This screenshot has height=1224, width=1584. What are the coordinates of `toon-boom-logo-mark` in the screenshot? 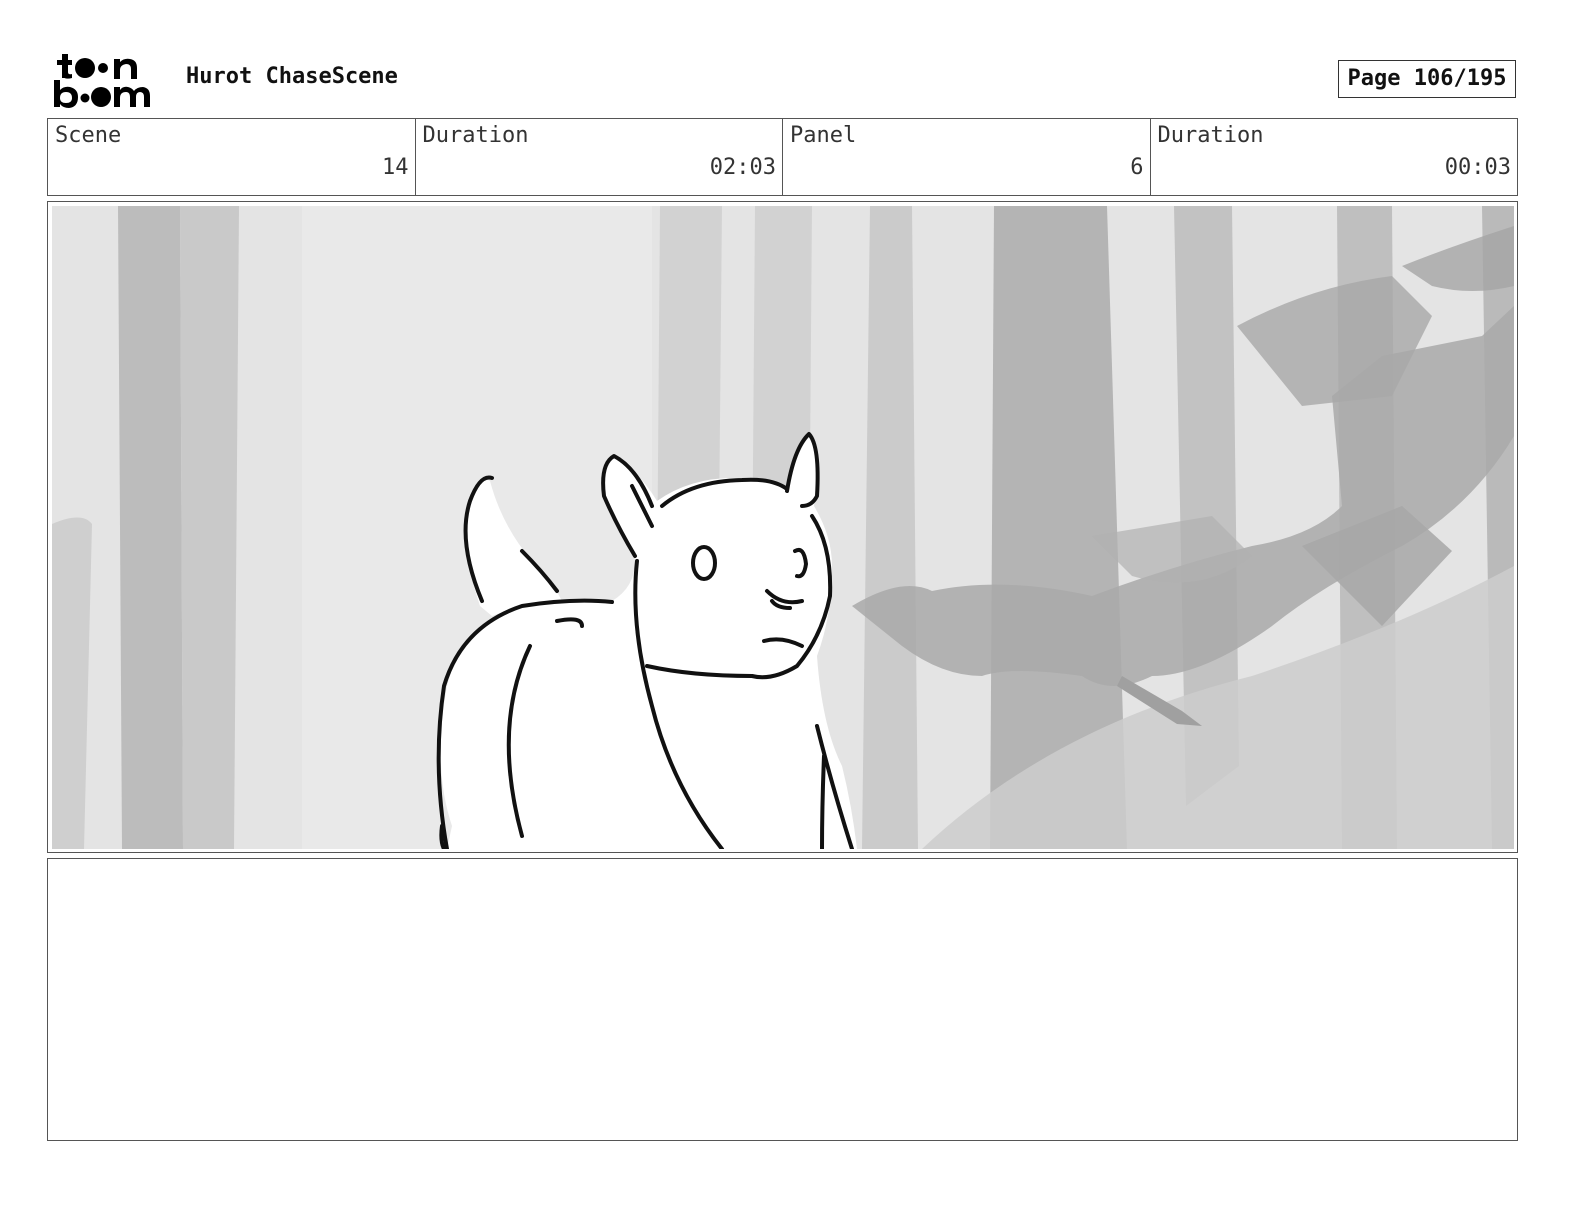 It's located at (102, 81).